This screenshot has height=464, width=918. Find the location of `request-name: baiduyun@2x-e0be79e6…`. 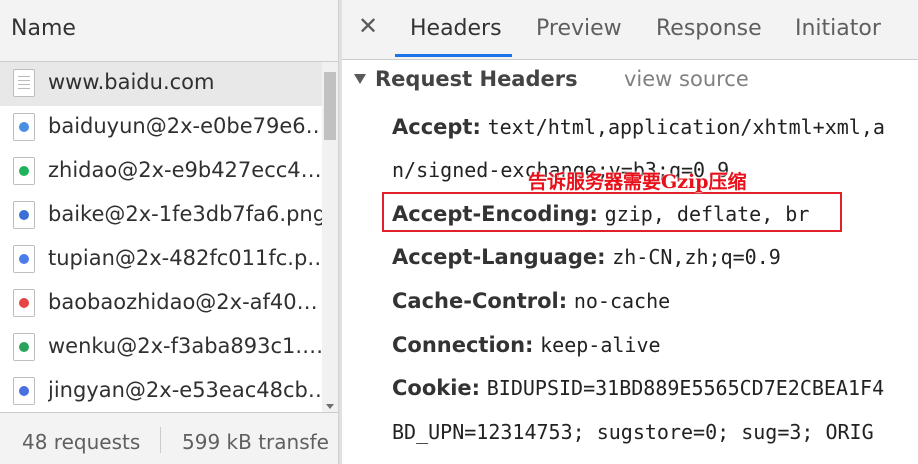

request-name: baiduyun@2x-e0be79e6… is located at coordinates (185, 126).